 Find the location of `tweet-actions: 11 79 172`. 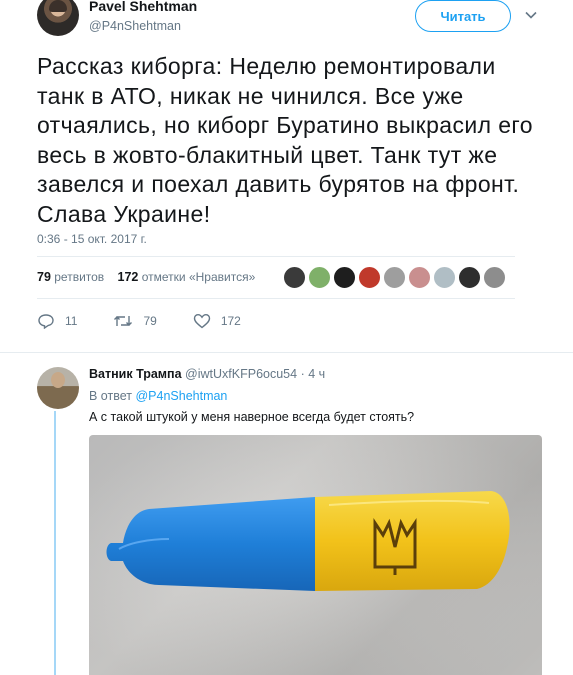

tweet-actions: 11 79 172 is located at coordinates (157, 321).